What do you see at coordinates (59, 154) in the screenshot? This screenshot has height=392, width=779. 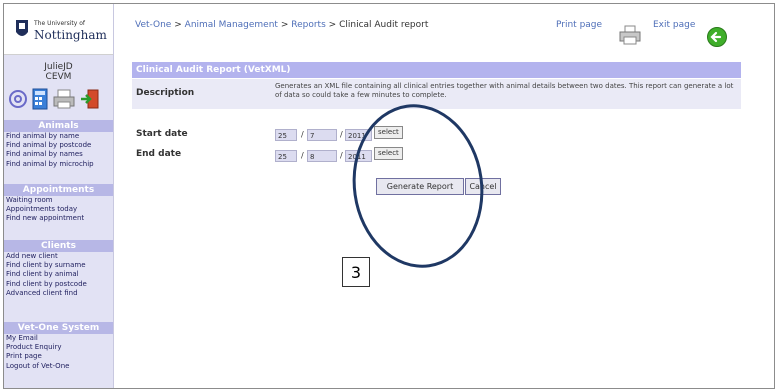 I see `nav-item-find-animal-by-names: Find animal by names` at bounding box center [59, 154].